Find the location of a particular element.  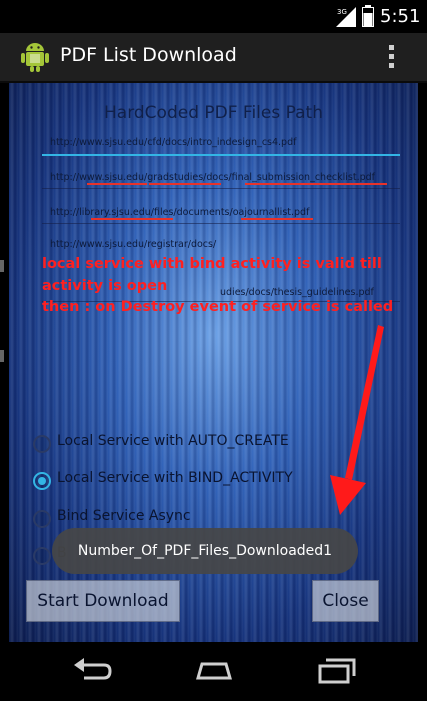

start-download-button: Start Download is located at coordinates (103, 601).